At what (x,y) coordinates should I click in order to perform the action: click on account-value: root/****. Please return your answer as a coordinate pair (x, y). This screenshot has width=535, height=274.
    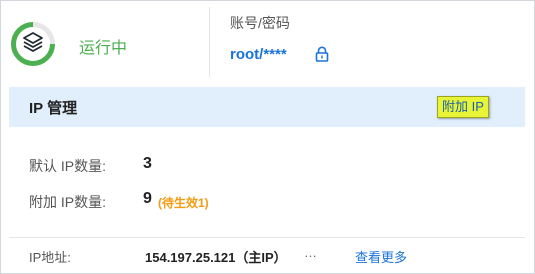
    Looking at the image, I should click on (258, 54).